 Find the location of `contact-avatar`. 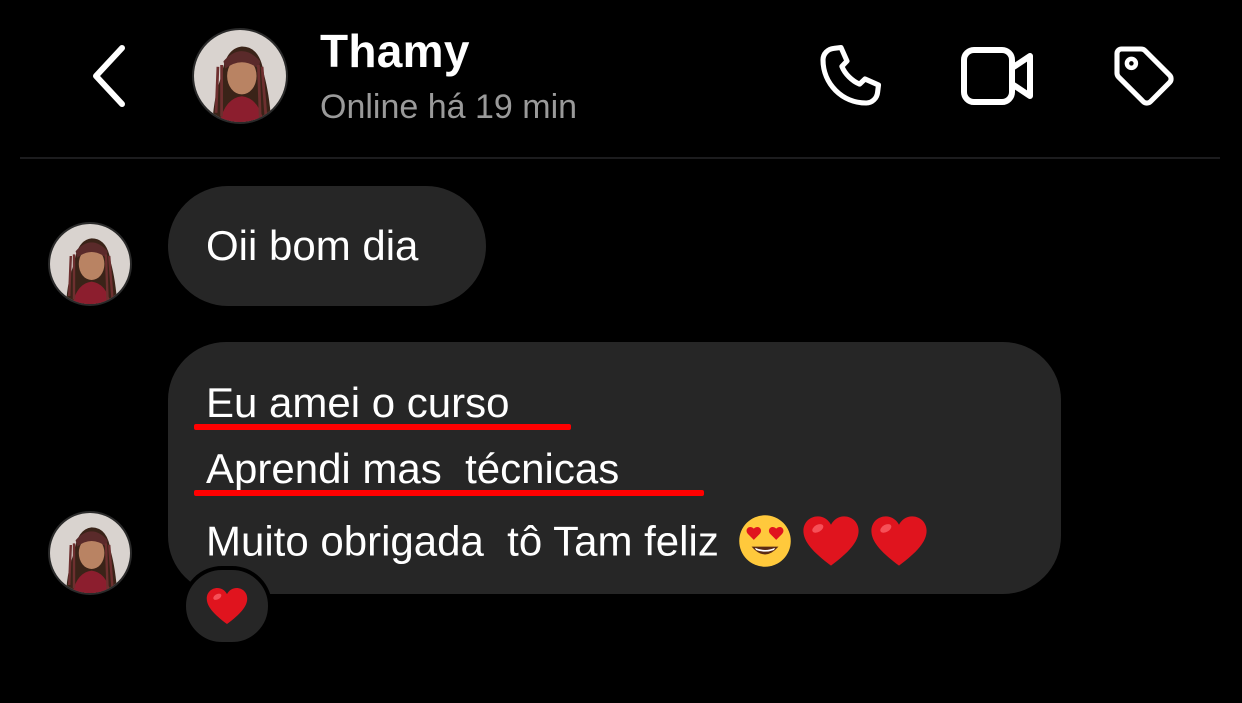

contact-avatar is located at coordinates (240, 76).